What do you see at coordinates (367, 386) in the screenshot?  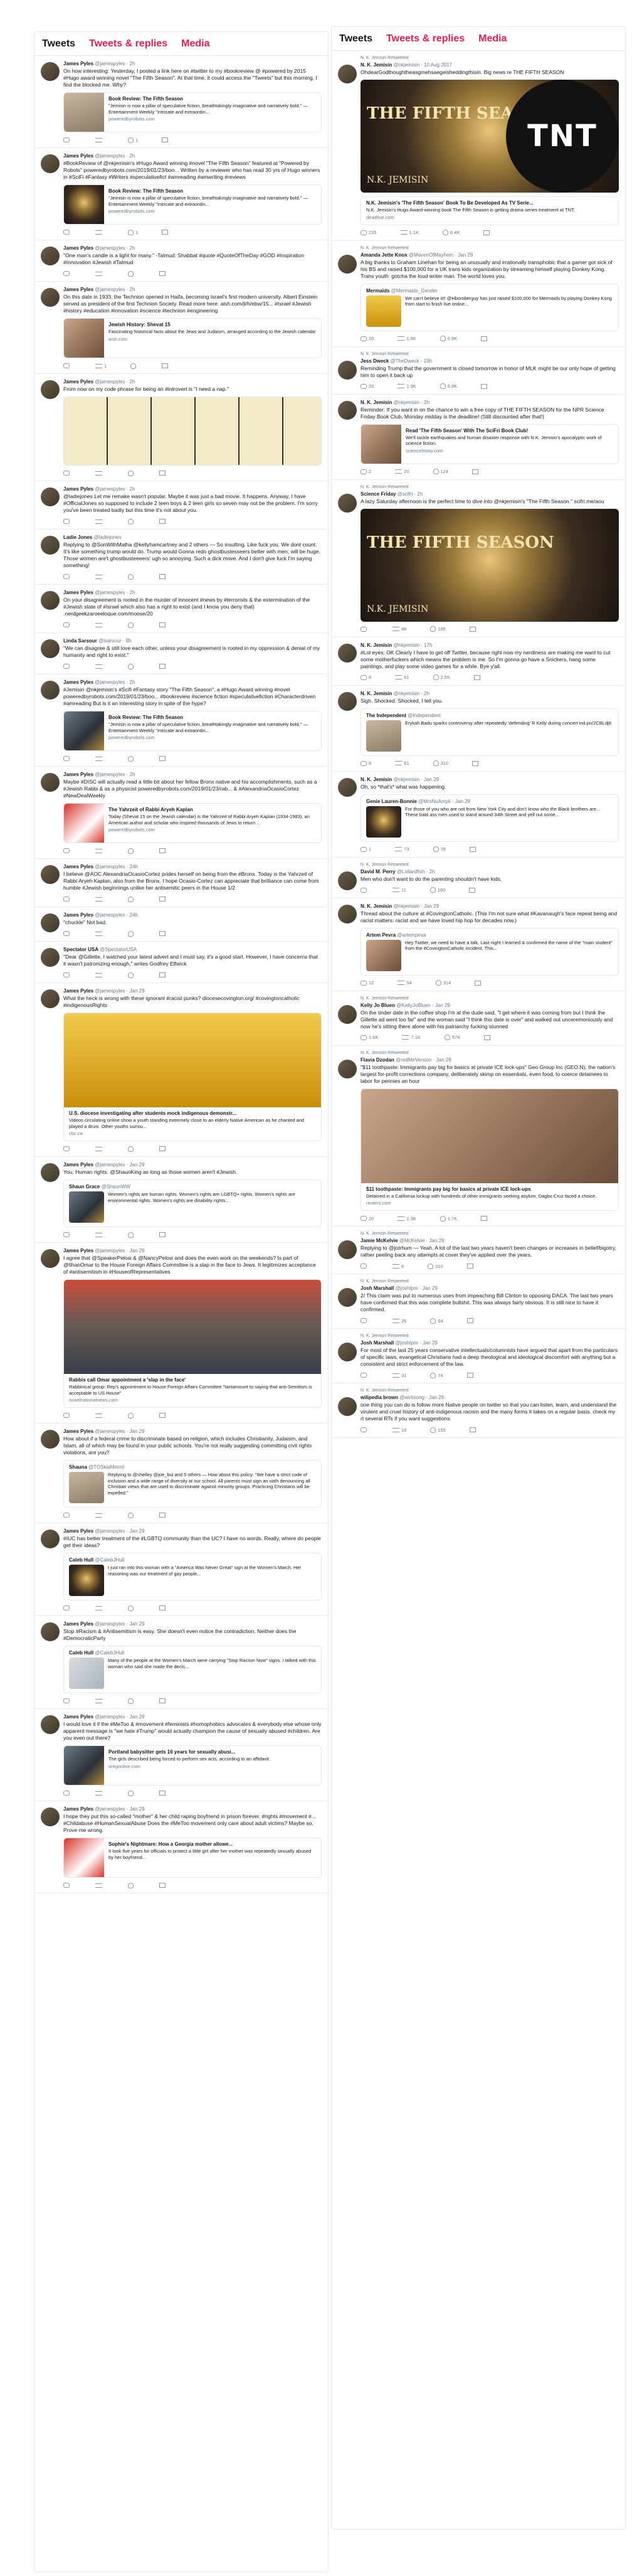 I see `reply-button: 20` at bounding box center [367, 386].